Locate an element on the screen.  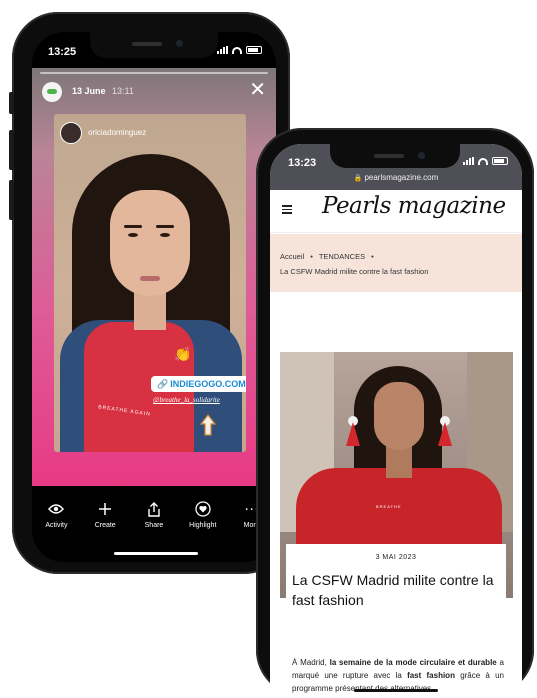
clapping-hands-sticker-icon: 👏 is located at coordinates (183, 354).